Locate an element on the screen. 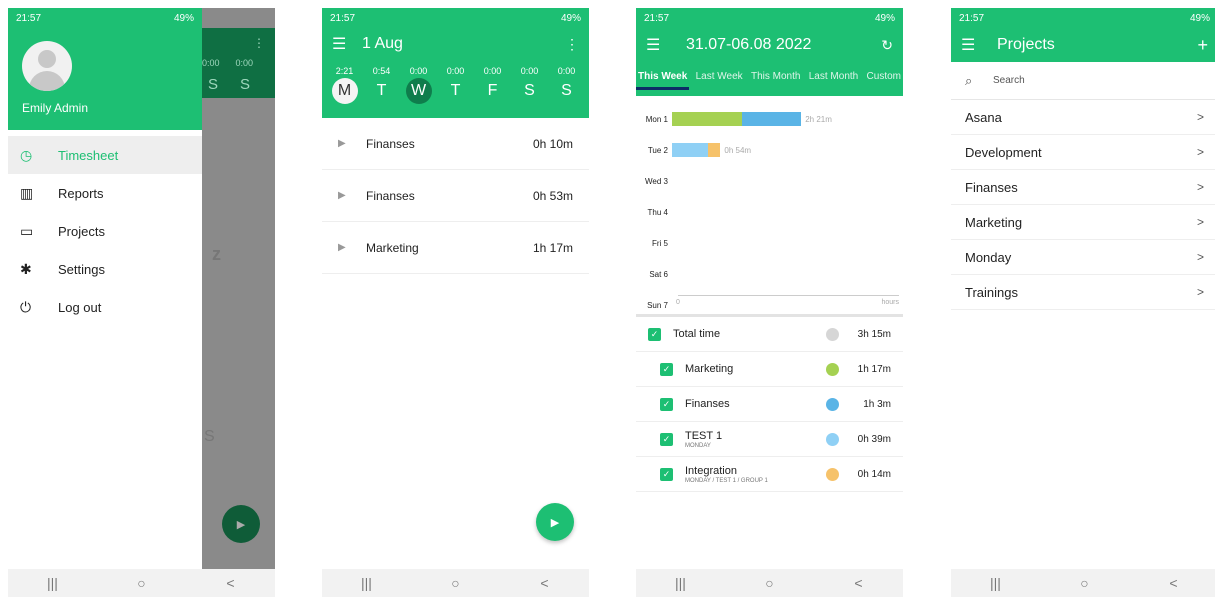  tab-last-week: Last Week is located at coordinates (719, 80).